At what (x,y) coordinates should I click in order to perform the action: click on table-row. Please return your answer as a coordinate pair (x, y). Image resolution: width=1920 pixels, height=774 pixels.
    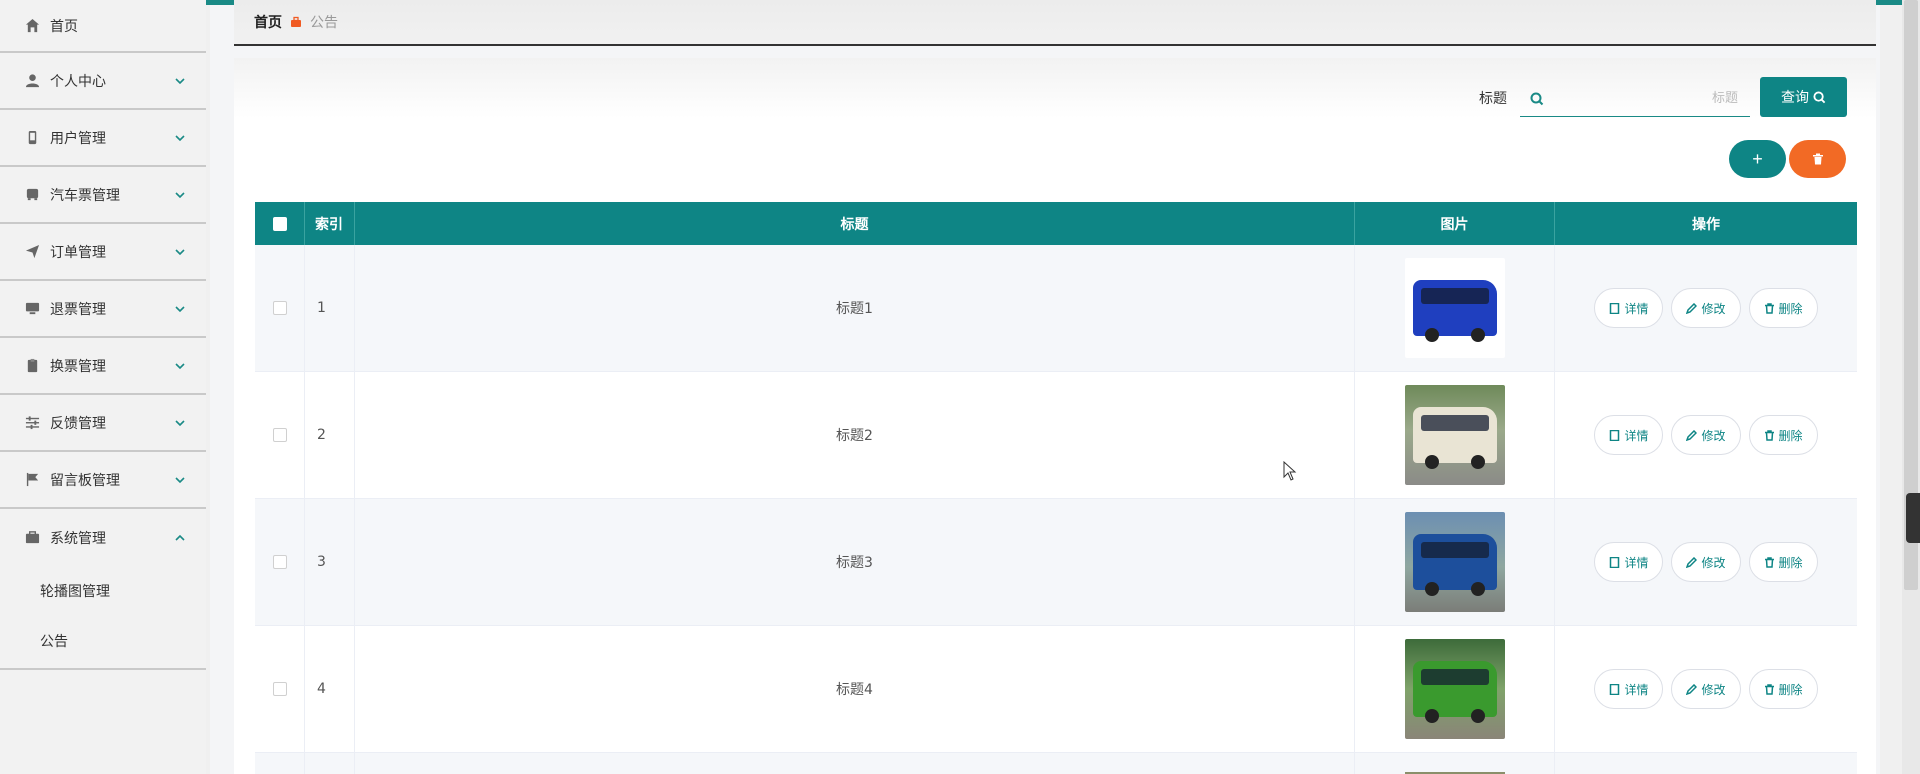
    Looking at the image, I should click on (1056, 763).